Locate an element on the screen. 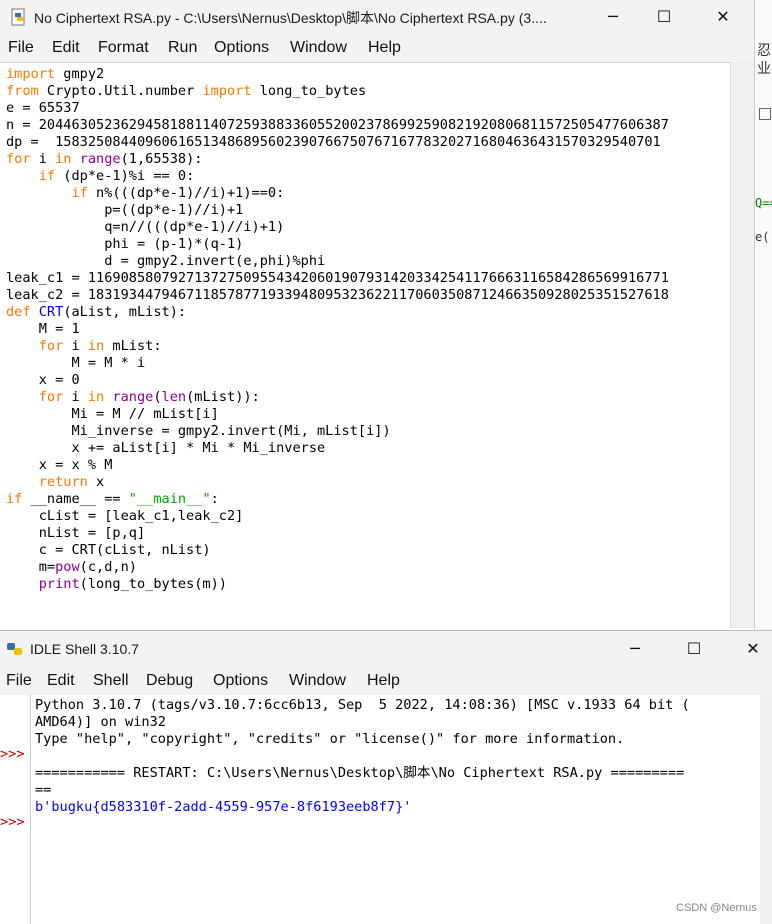  shell-menu-file: File is located at coordinates (19, 681).